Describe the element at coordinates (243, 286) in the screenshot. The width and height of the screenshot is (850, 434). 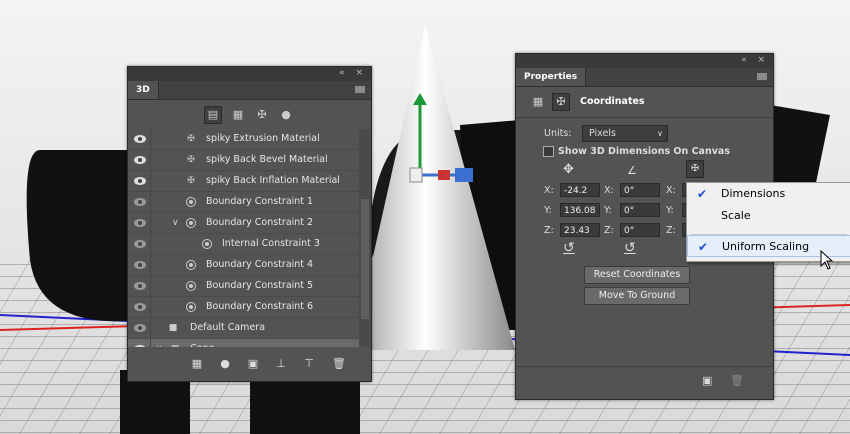
I see `list-item: Boundary Constraint 5` at that location.